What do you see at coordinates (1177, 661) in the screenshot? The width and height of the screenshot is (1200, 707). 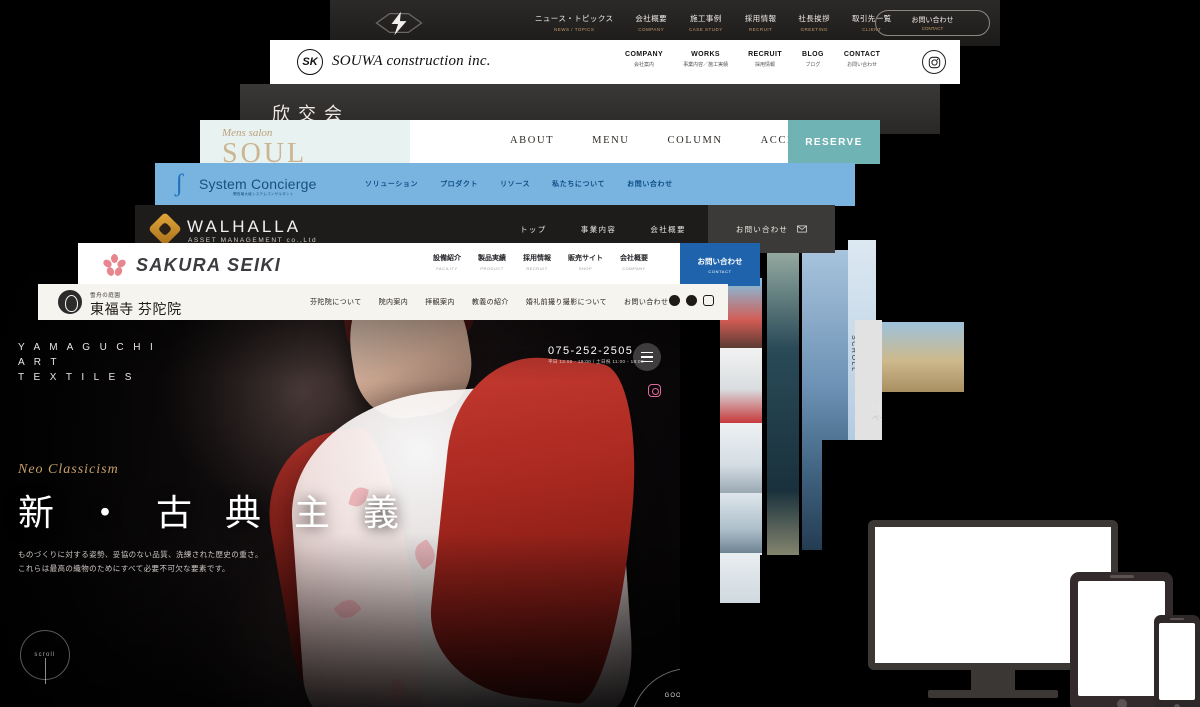 I see `smartphone-mockup` at bounding box center [1177, 661].